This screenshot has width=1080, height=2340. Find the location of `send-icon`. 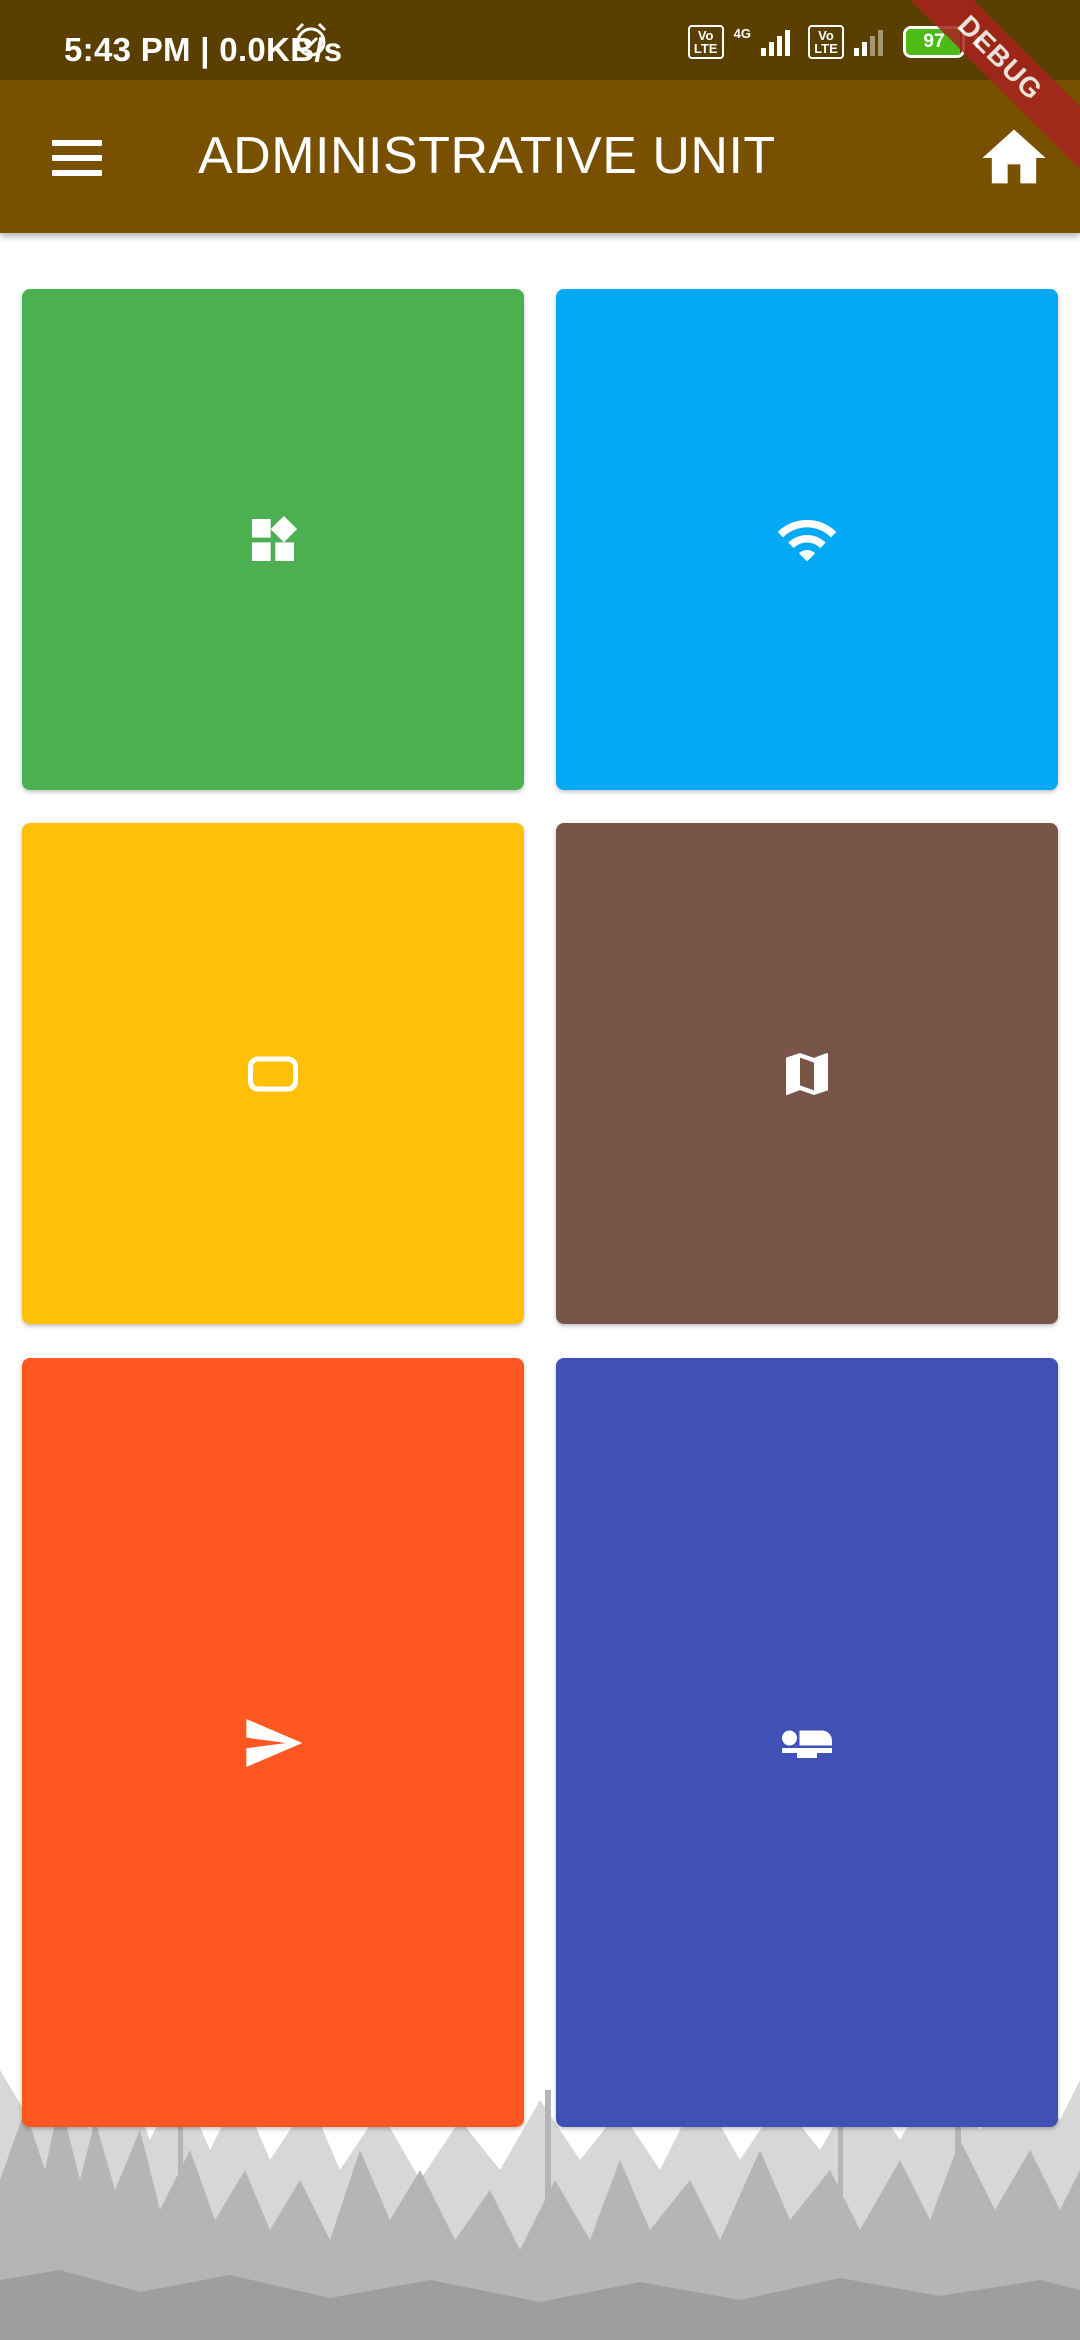

send-icon is located at coordinates (274, 1742).